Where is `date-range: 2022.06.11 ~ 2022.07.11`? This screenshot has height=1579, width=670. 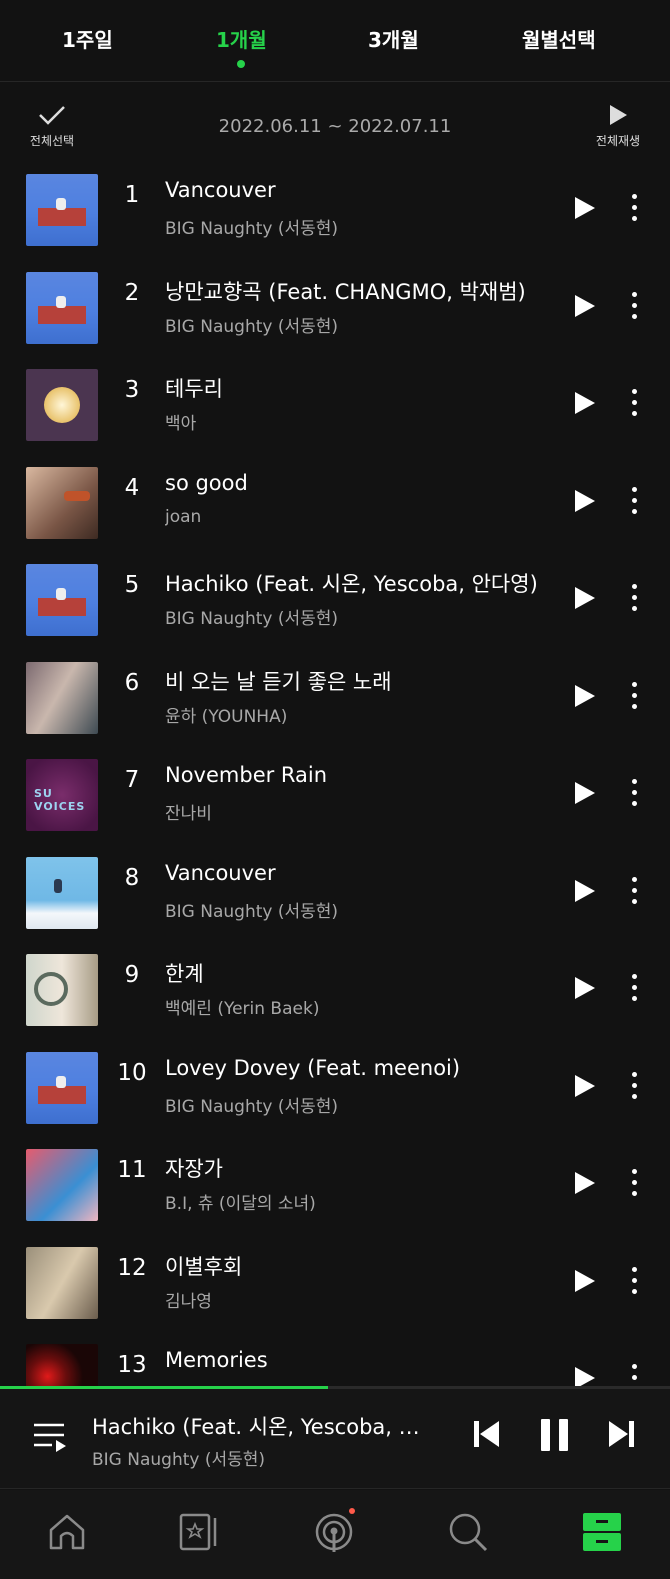 date-range: 2022.06.11 ~ 2022.07.11 is located at coordinates (335, 126).